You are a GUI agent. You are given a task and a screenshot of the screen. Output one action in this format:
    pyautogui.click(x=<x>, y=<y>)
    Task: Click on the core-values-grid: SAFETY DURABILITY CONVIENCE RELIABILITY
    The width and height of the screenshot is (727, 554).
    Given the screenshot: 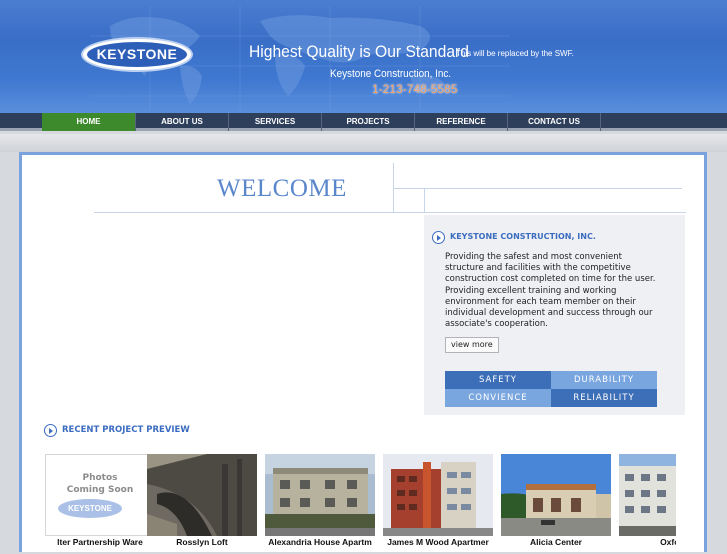 What is the action you would take?
    pyautogui.click(x=551, y=389)
    